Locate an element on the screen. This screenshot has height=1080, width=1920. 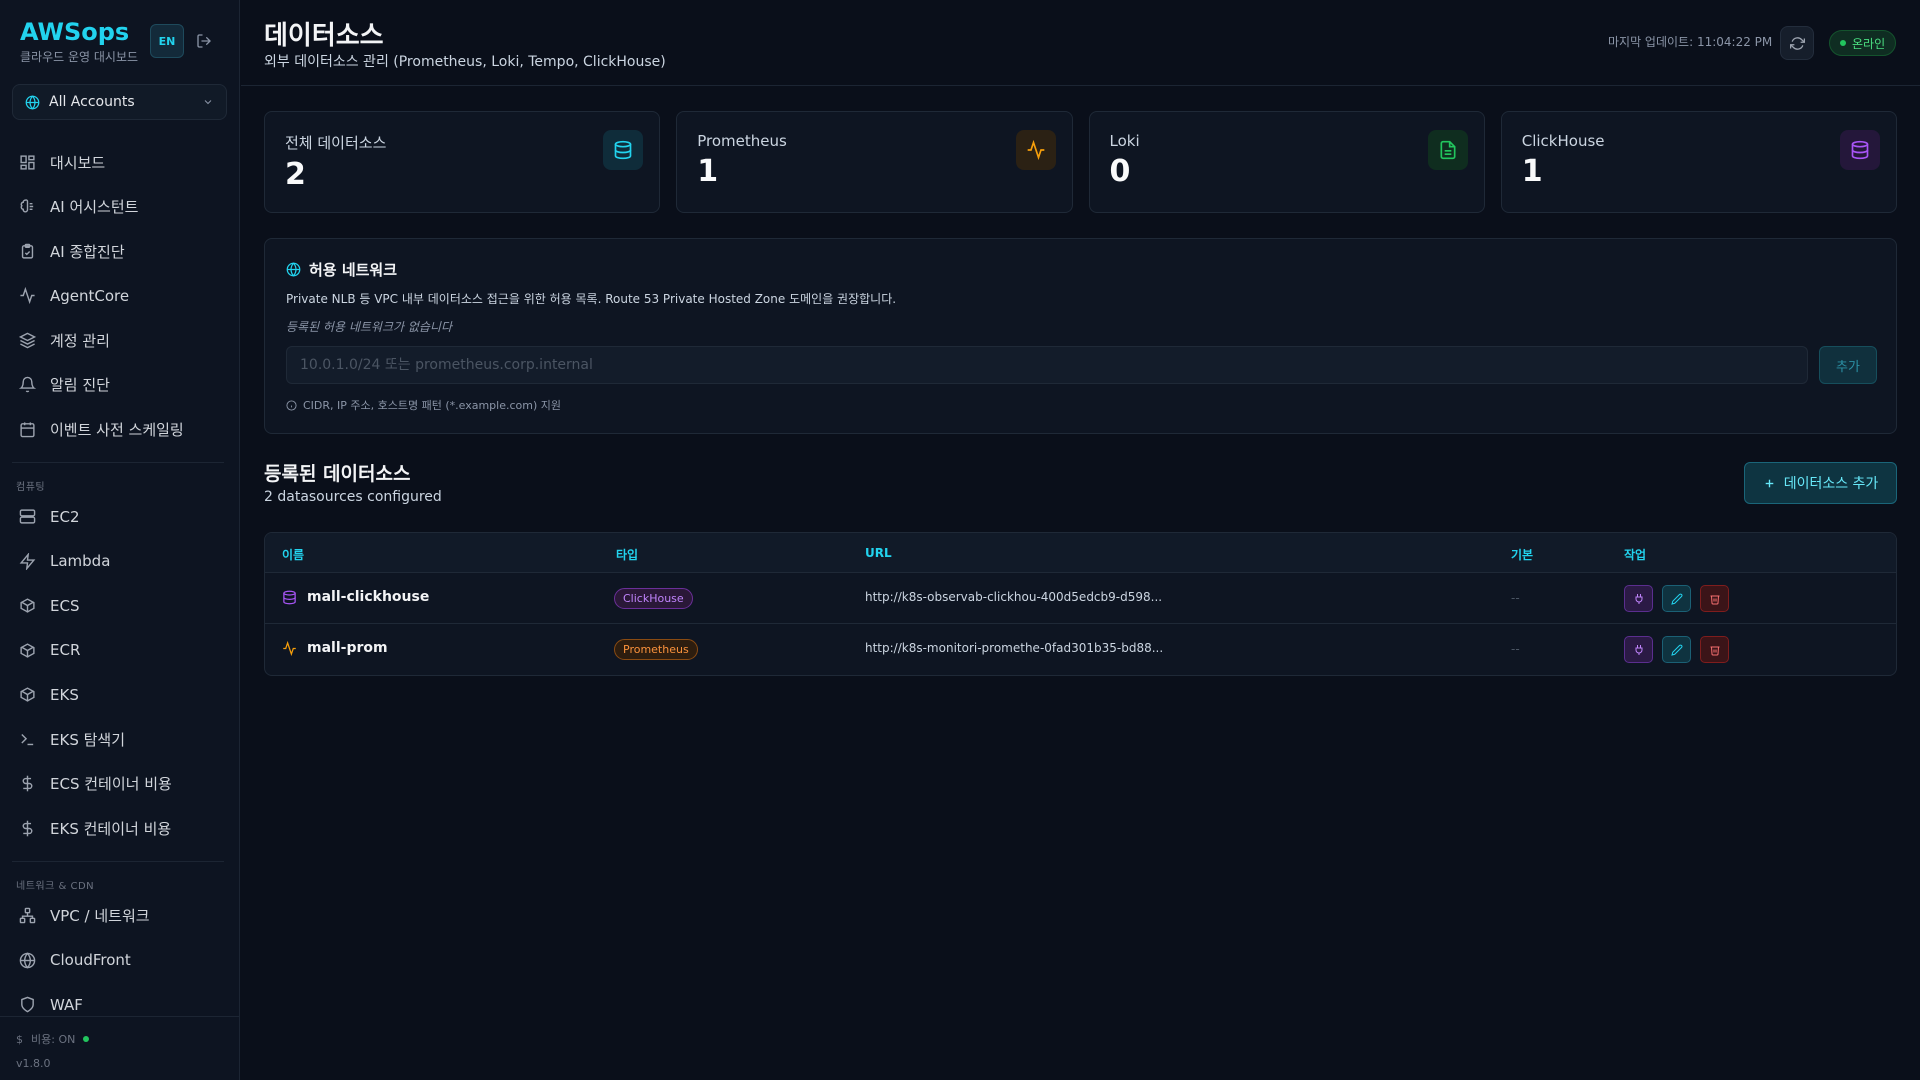
table-header: 이름 타입 URL 기본 작업 is located at coordinates (1080, 553).